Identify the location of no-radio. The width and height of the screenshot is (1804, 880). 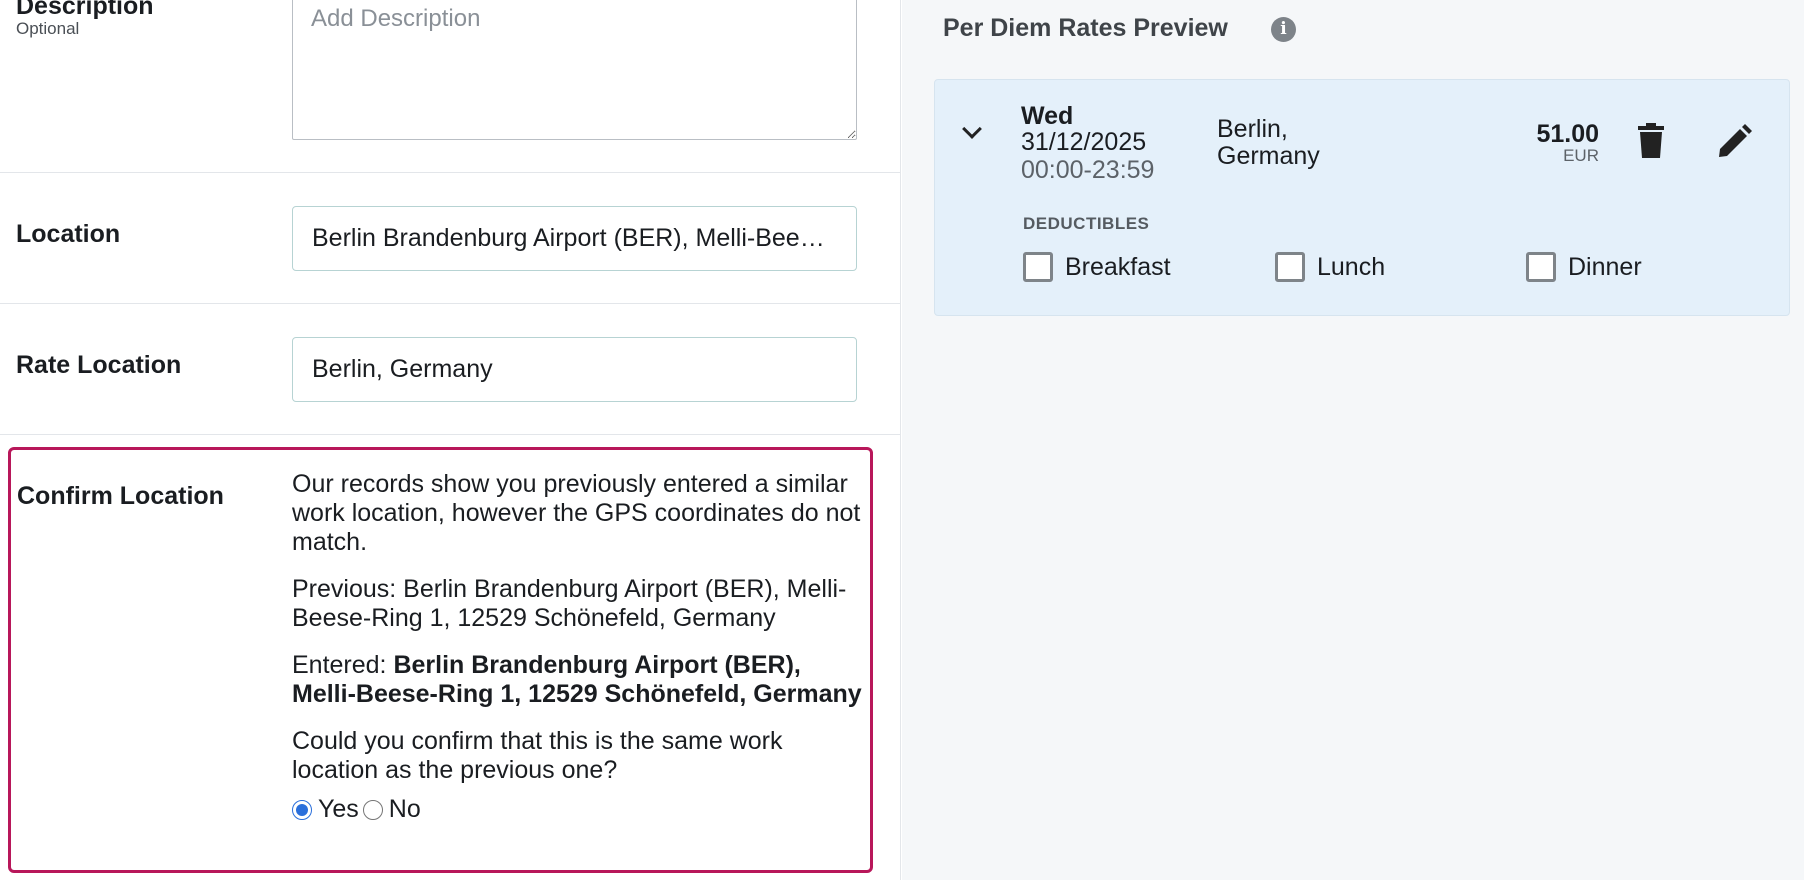
(372, 809).